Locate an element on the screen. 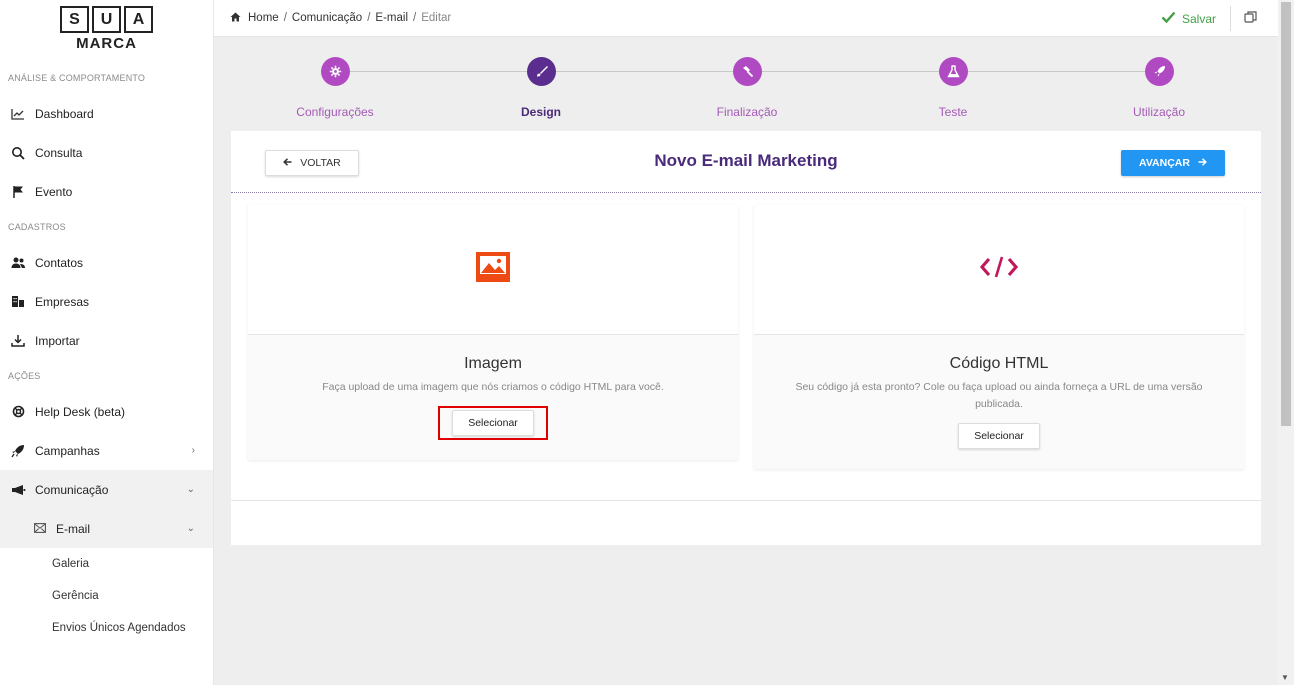 The image size is (1294, 685). save-label: Salvar is located at coordinates (1198, 18).